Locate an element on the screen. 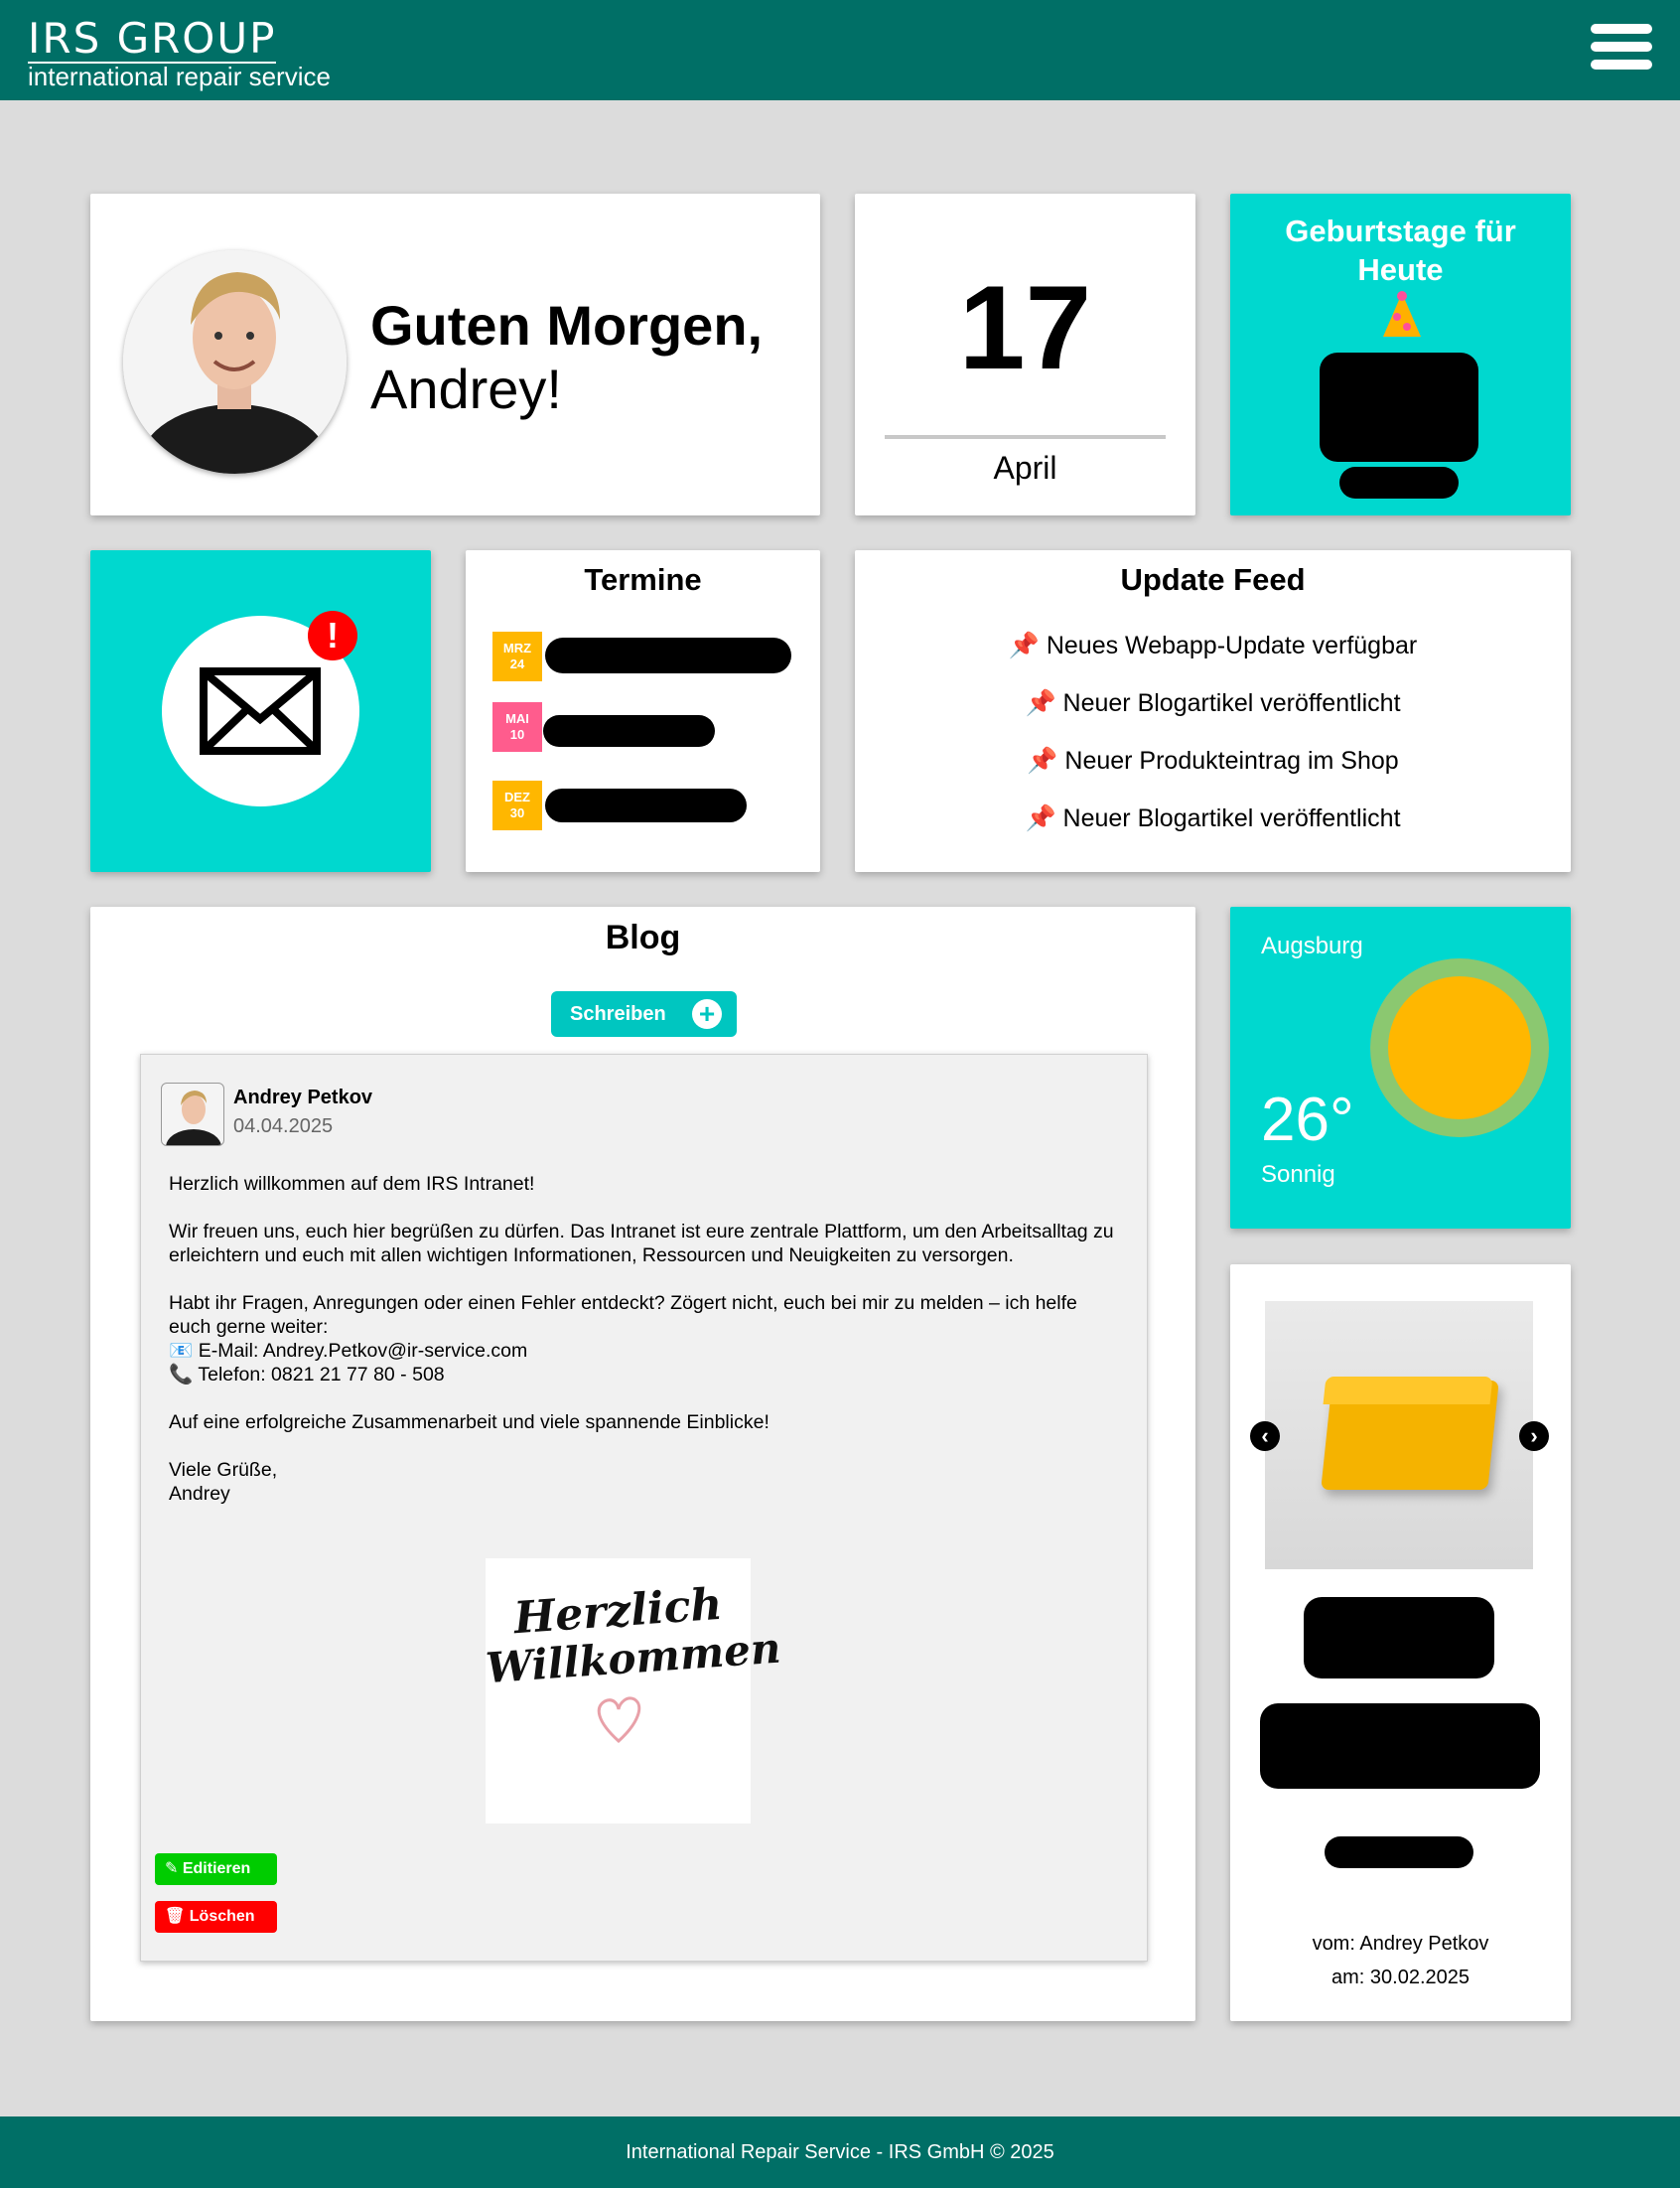 The height and width of the screenshot is (2188, 1680). blog-title: Blog is located at coordinates (643, 938).